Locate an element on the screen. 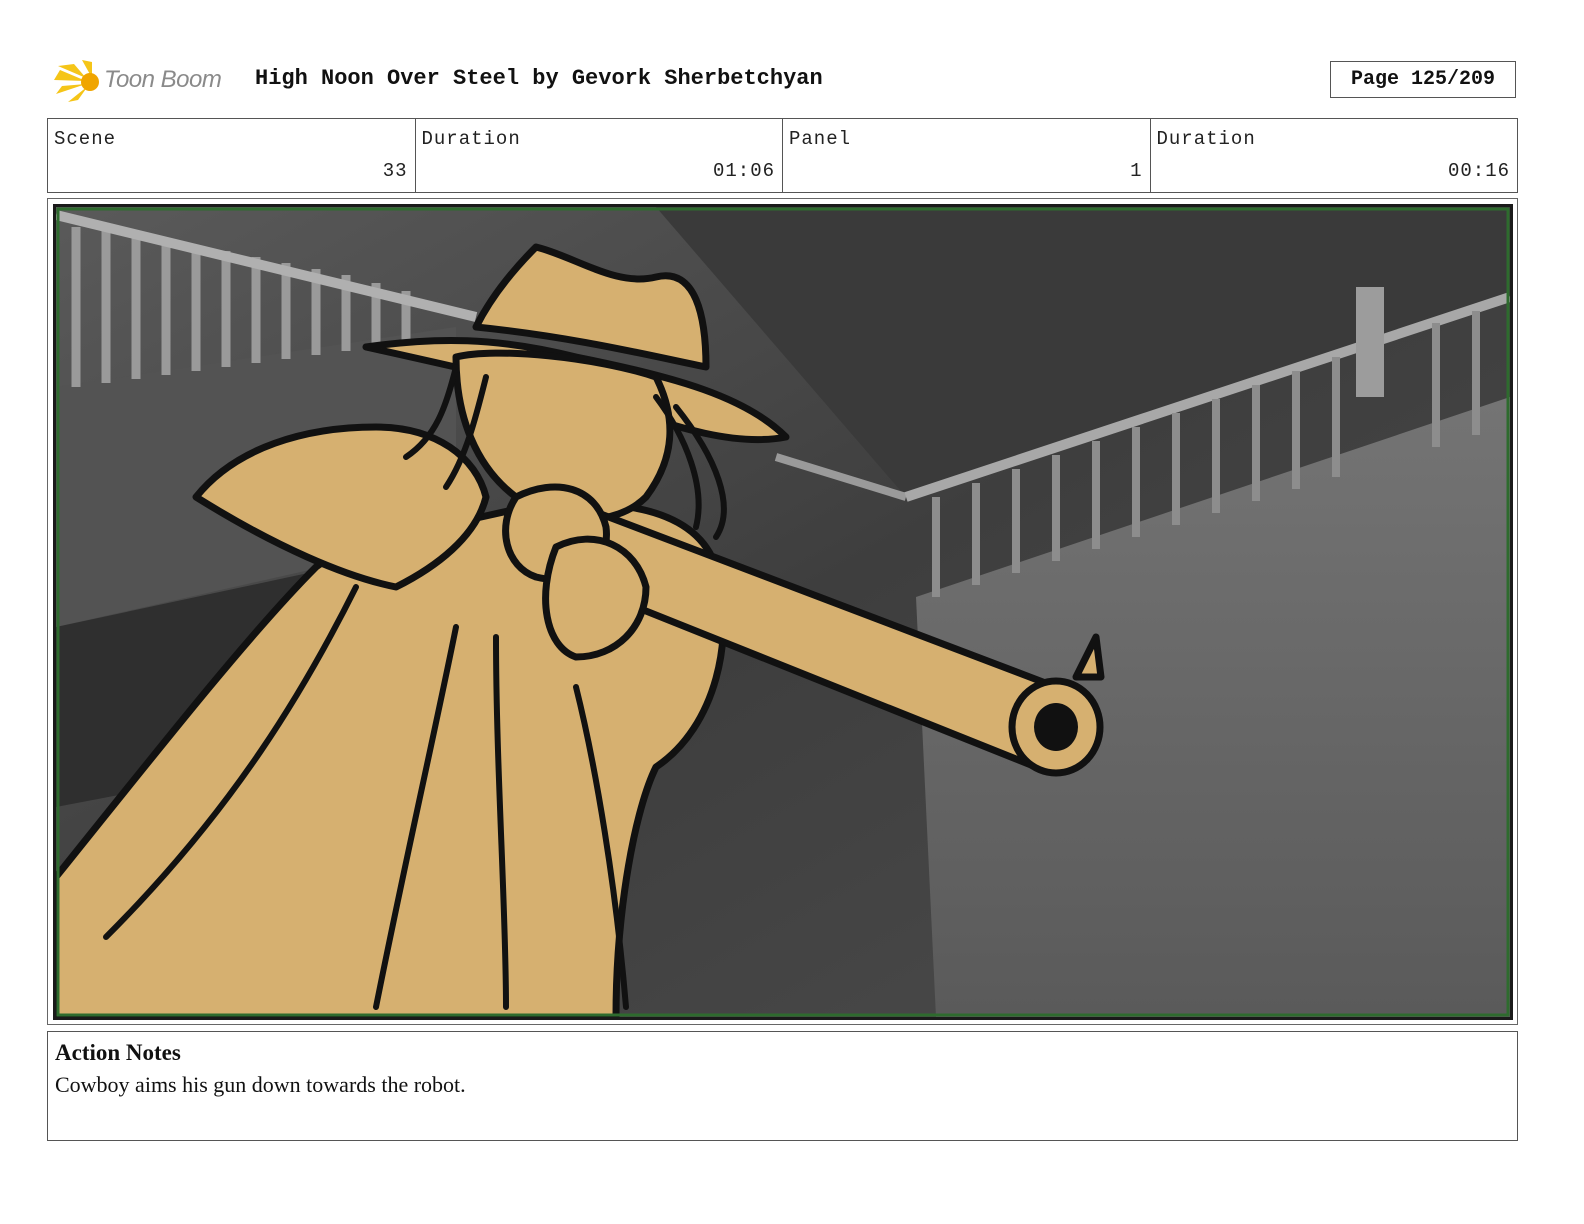 The height and width of the screenshot is (1224, 1584). scene-duration-value: 01:06 is located at coordinates (743, 171).